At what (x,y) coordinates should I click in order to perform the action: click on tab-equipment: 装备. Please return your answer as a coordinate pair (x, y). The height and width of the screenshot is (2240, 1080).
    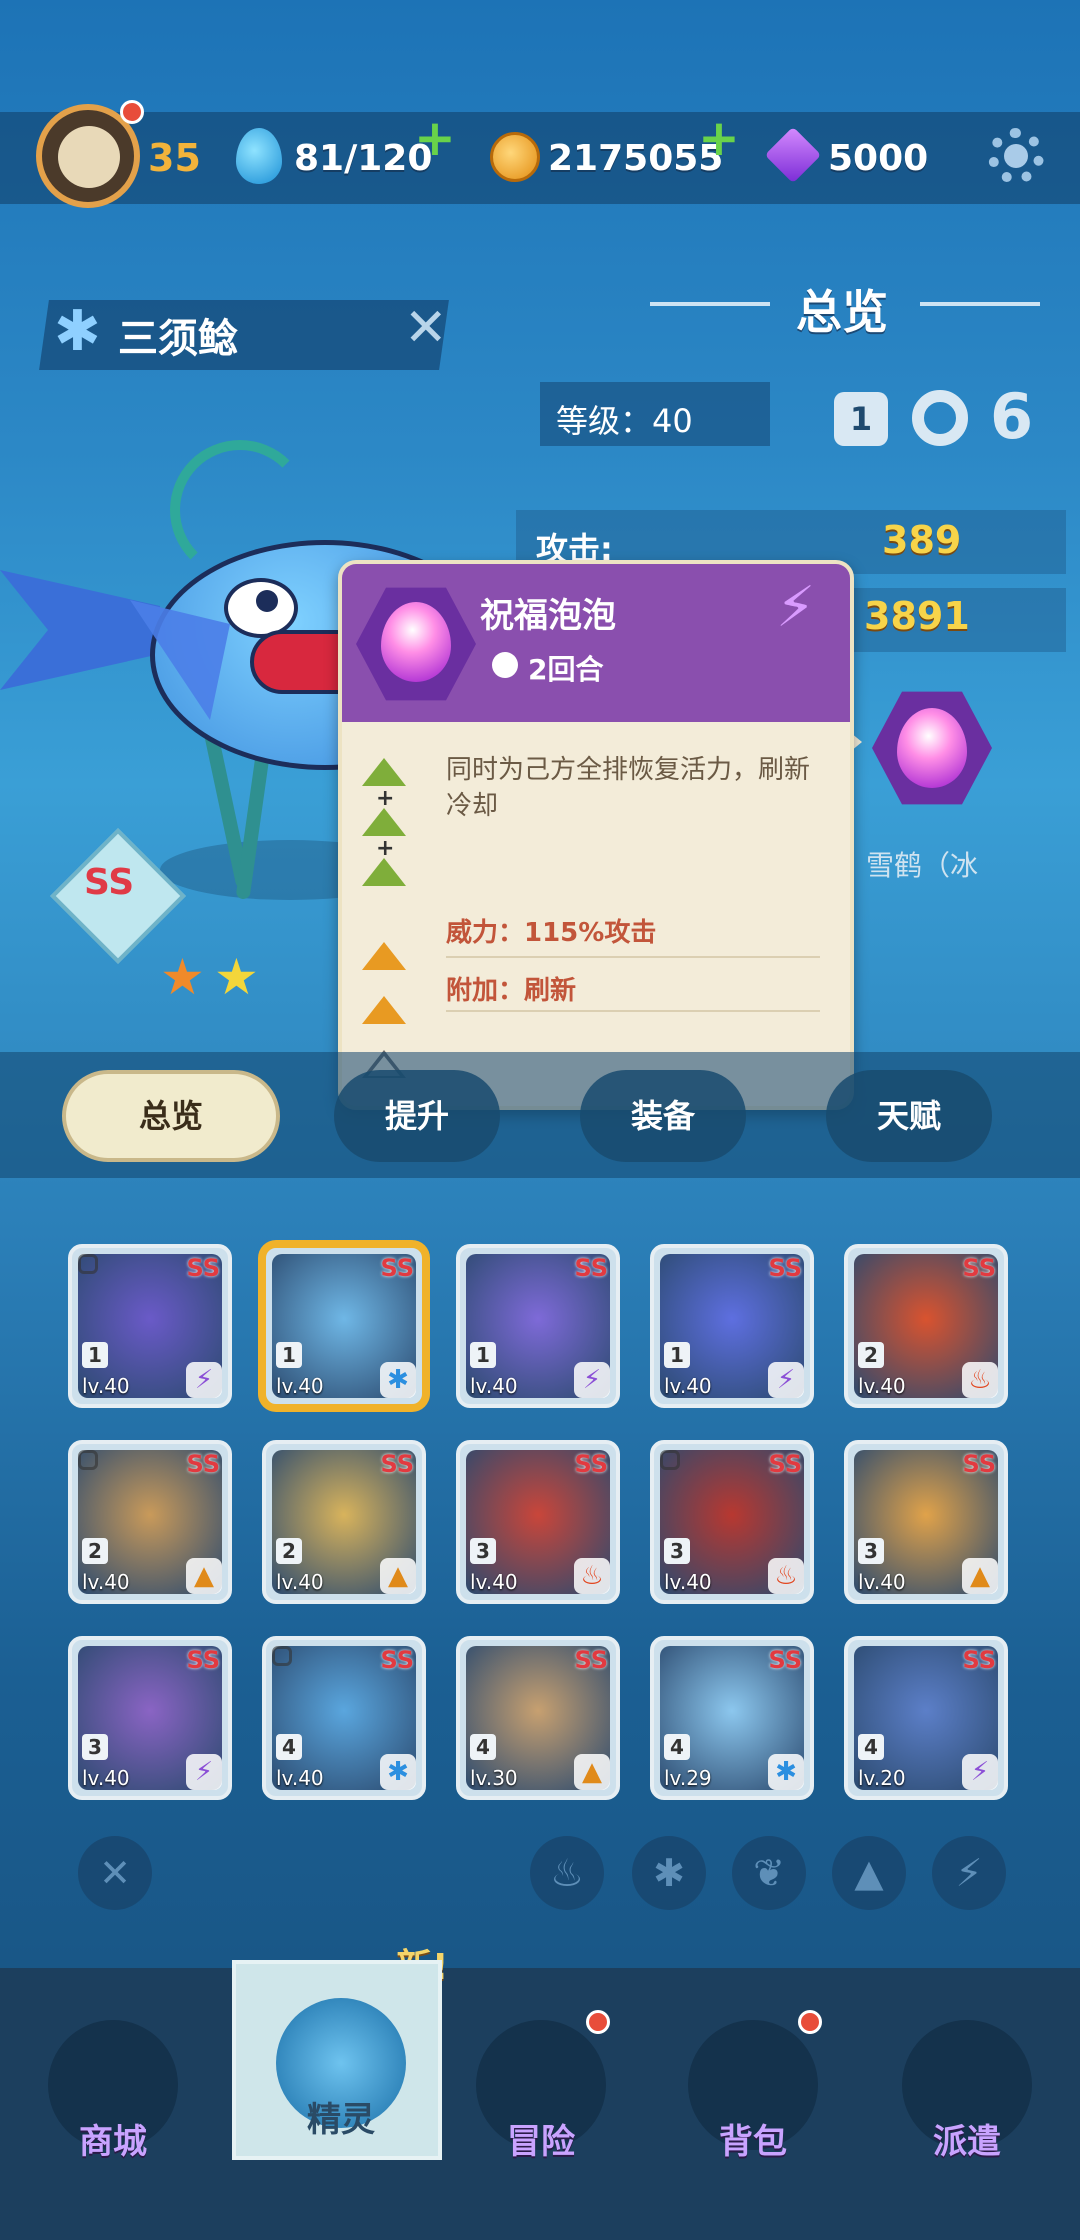
    Looking at the image, I should click on (663, 1116).